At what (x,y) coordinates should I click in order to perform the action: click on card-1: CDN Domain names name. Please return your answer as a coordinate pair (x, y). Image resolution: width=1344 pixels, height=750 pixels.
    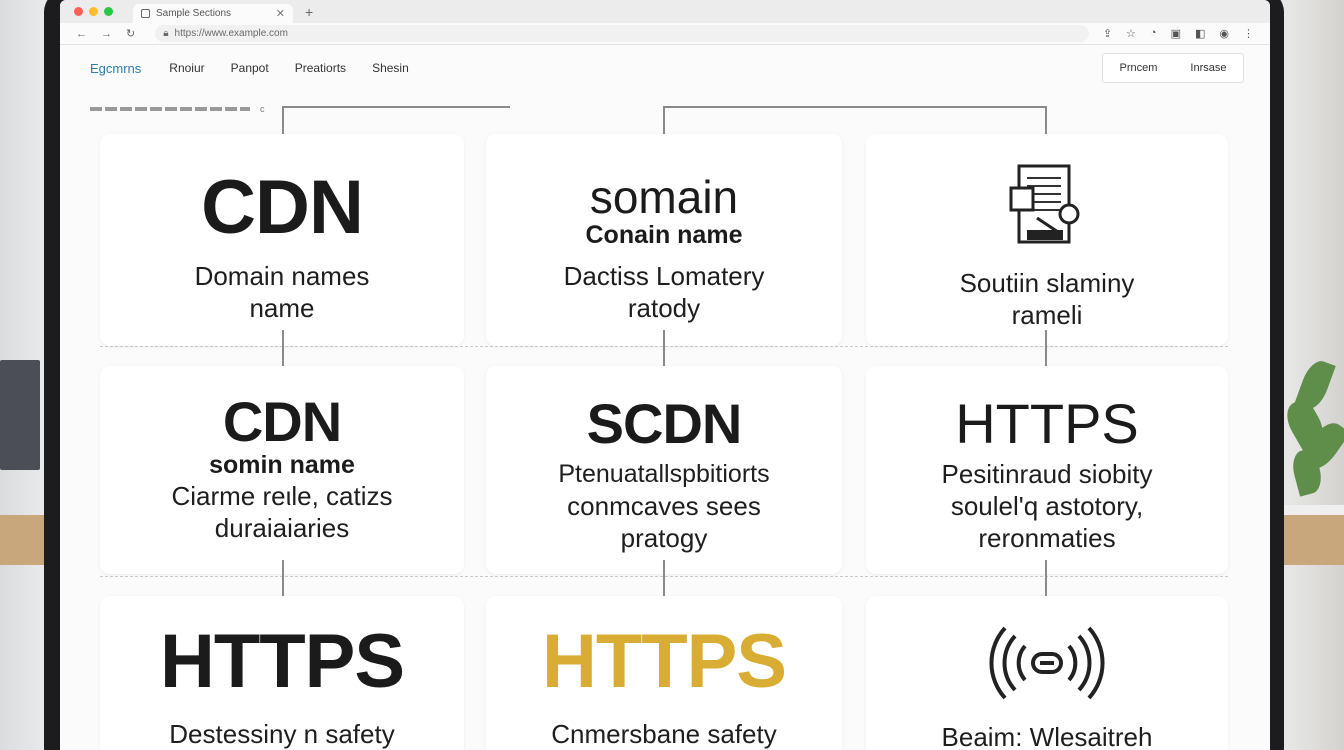
    Looking at the image, I should click on (282, 240).